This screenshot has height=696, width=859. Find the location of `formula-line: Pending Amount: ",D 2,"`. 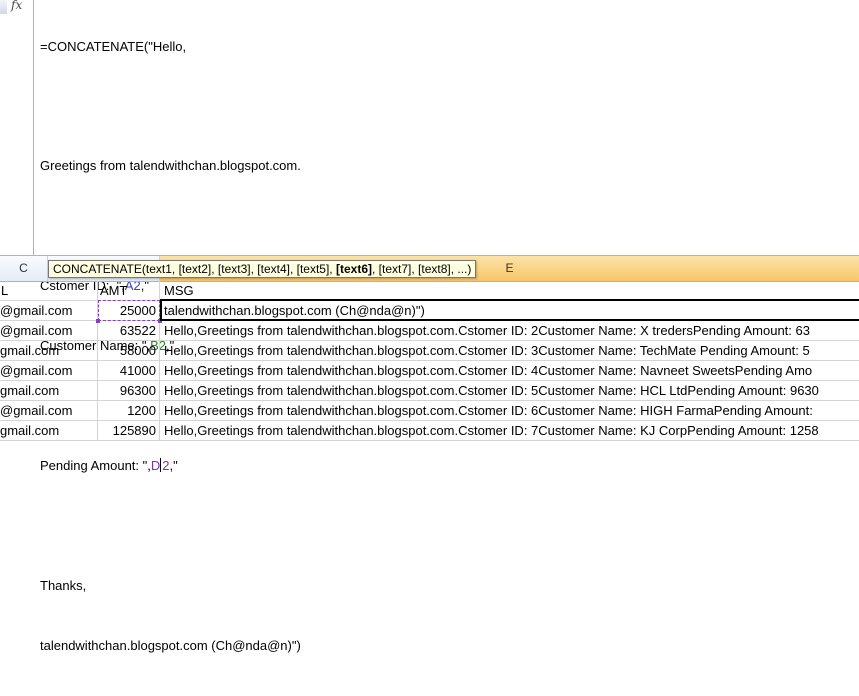

formula-line: Pending Amount: ",D 2," is located at coordinates (445, 466).